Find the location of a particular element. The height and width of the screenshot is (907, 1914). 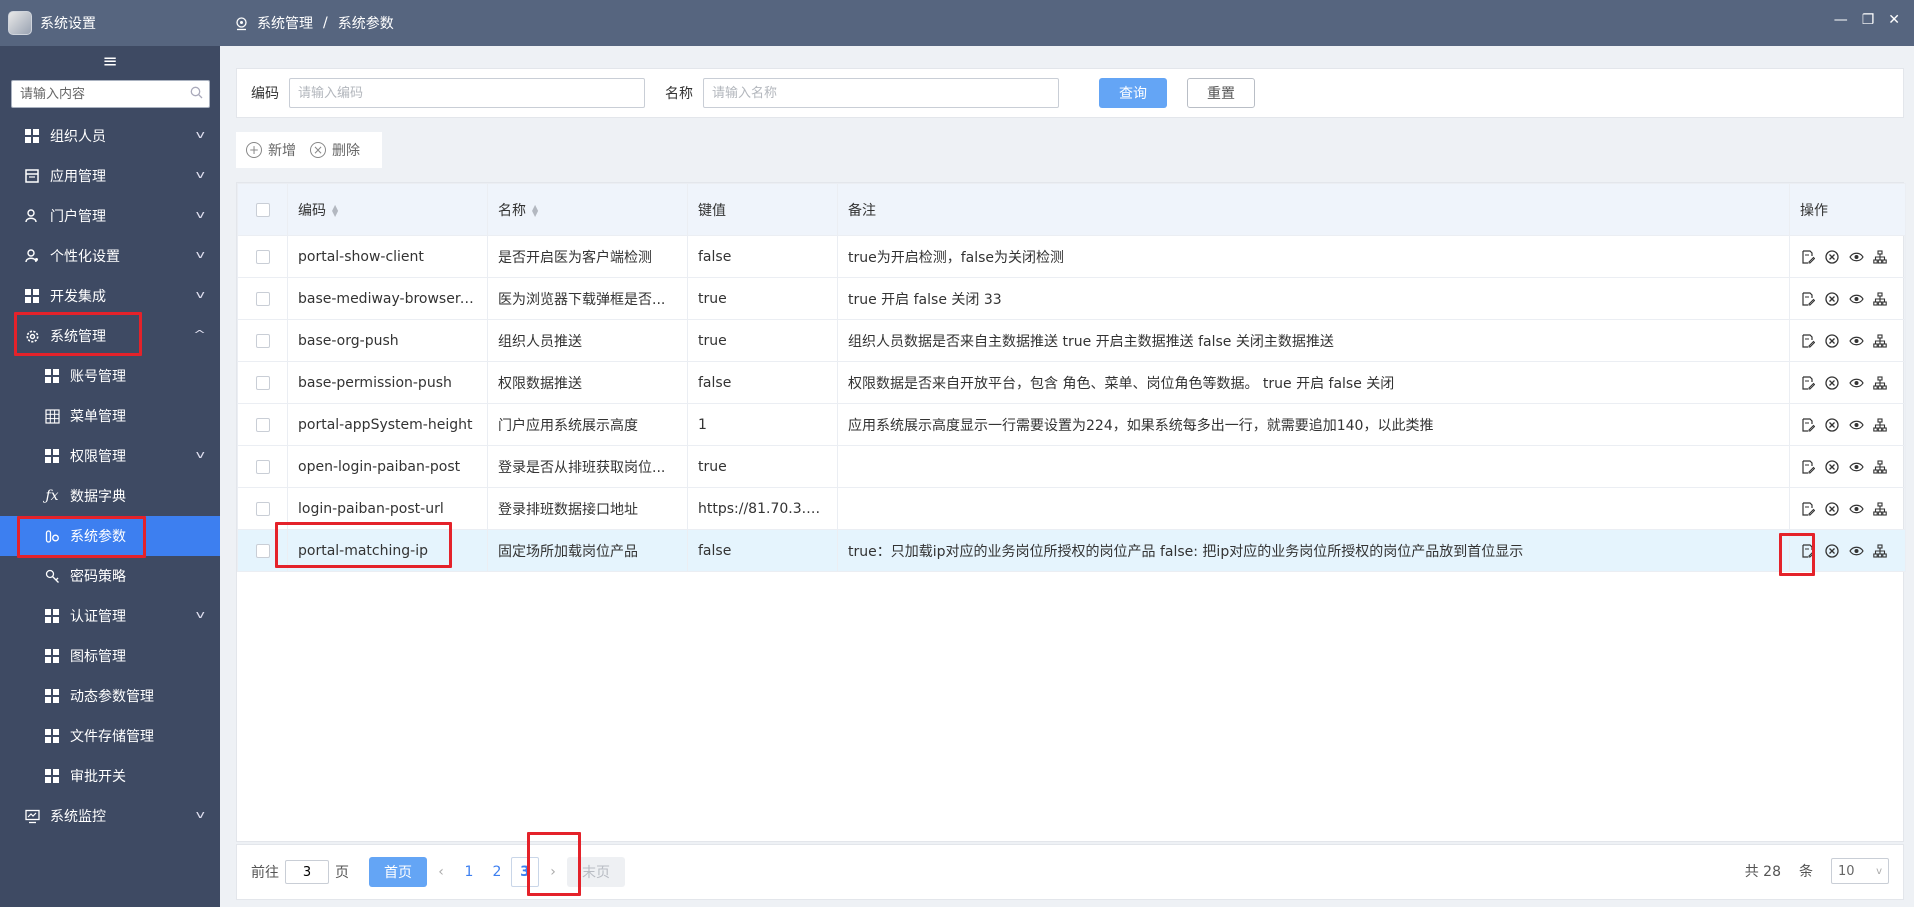

page-3-button: 3 is located at coordinates (525, 872).